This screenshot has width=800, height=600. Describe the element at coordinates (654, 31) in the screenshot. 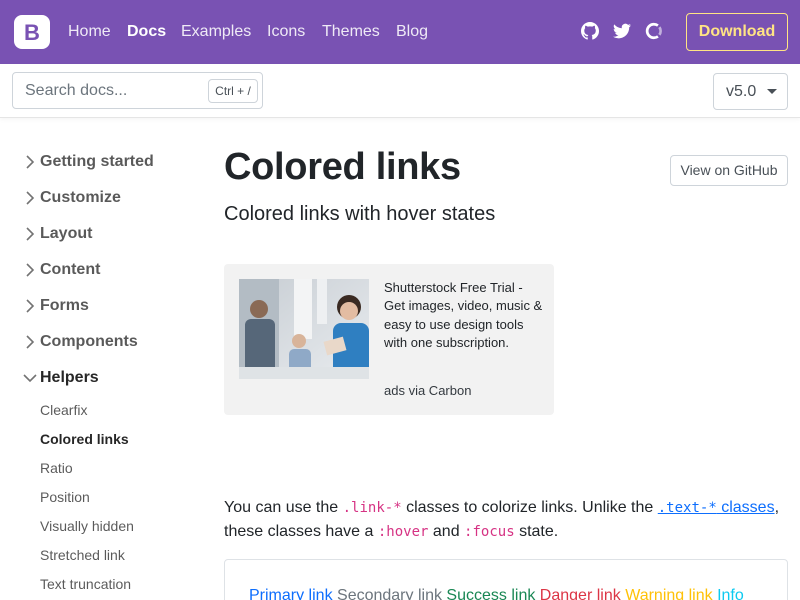

I see `opencollective-icon` at that location.